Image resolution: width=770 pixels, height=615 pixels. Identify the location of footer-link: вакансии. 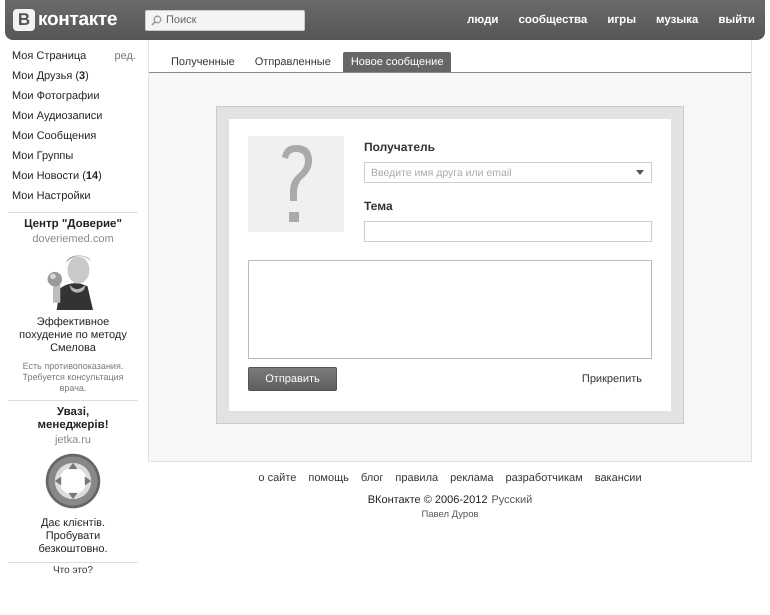
(618, 478).